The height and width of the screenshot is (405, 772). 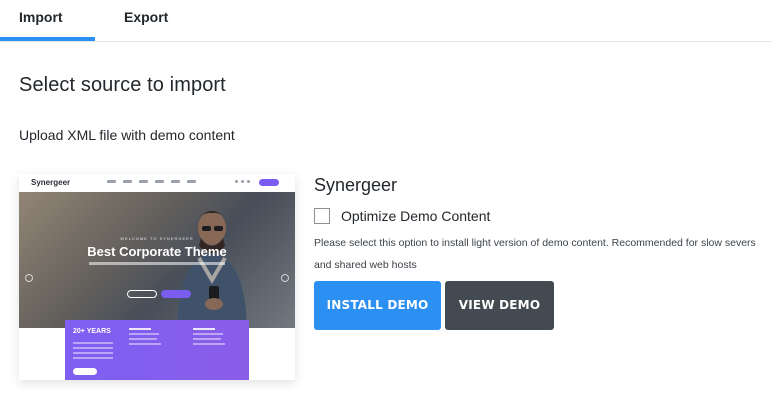 I want to click on preview-feature-panel: 20+ YEARS, so click(x=157, y=350).